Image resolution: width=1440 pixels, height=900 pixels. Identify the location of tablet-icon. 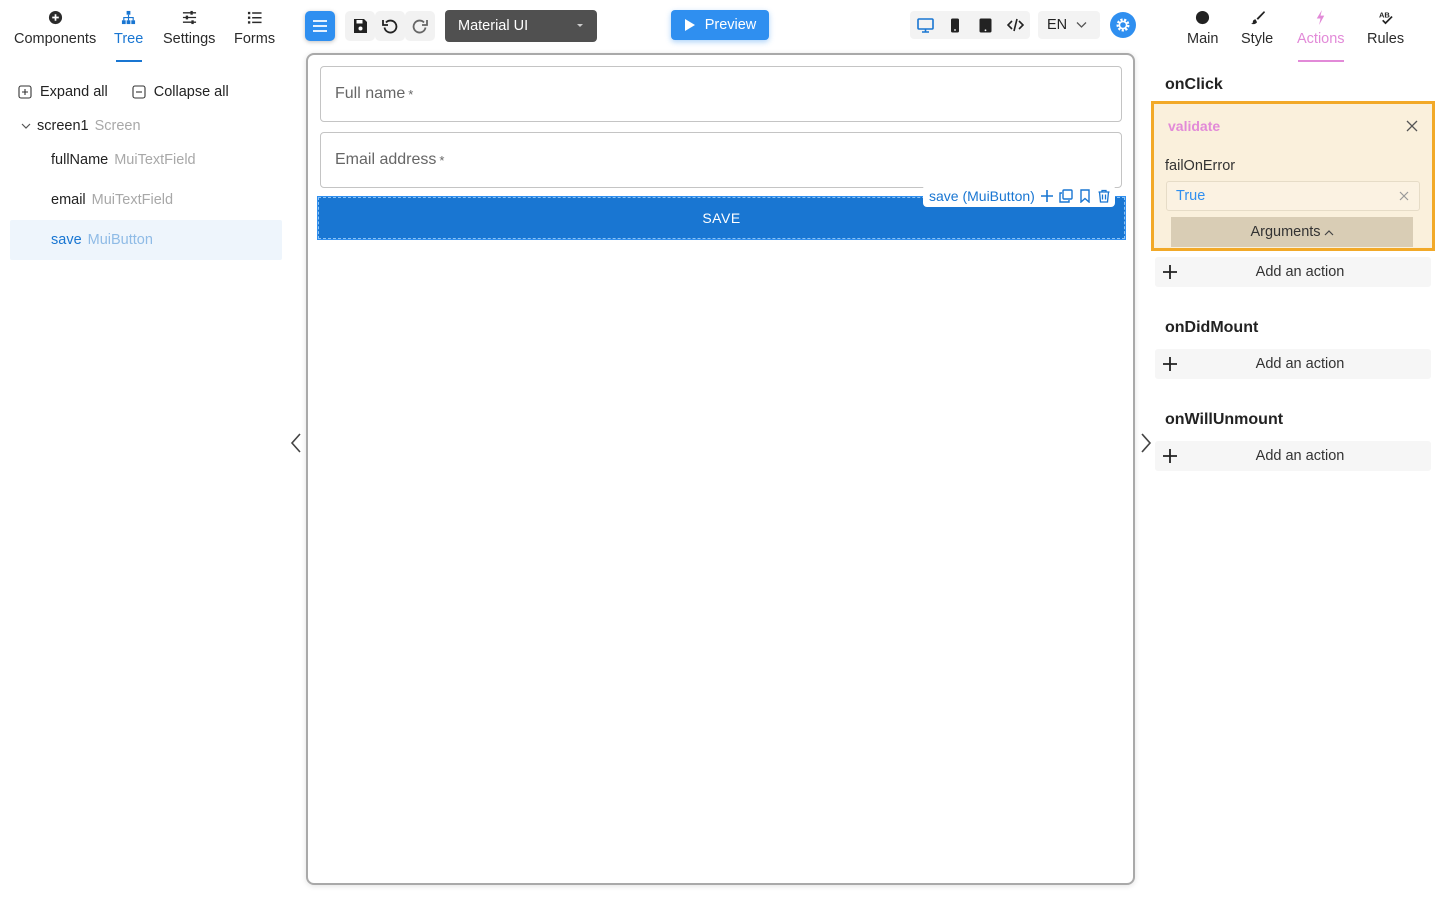
(985, 25).